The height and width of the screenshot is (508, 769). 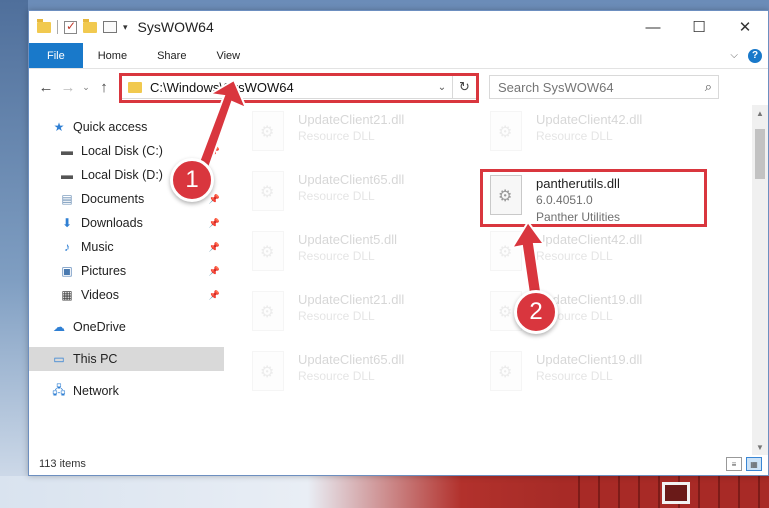 What do you see at coordinates (398, 27) in the screenshot?
I see `title-bar: ▾ SysWOW64 — ☐ ✕` at bounding box center [398, 27].